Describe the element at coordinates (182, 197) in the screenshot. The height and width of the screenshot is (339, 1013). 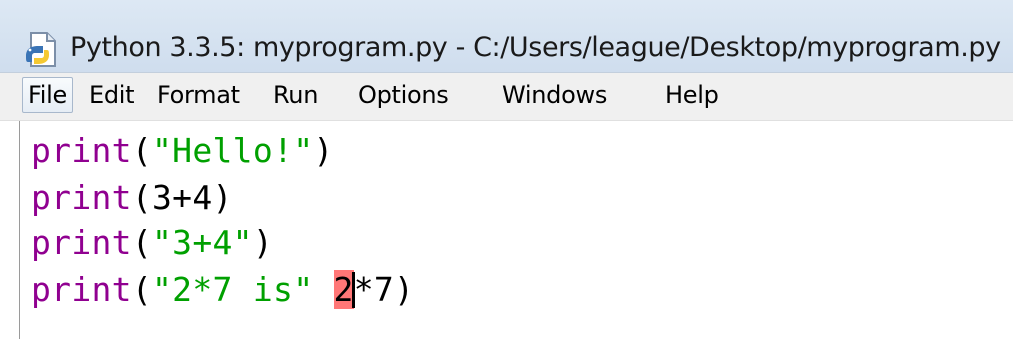
I see `expression: 3+4` at that location.